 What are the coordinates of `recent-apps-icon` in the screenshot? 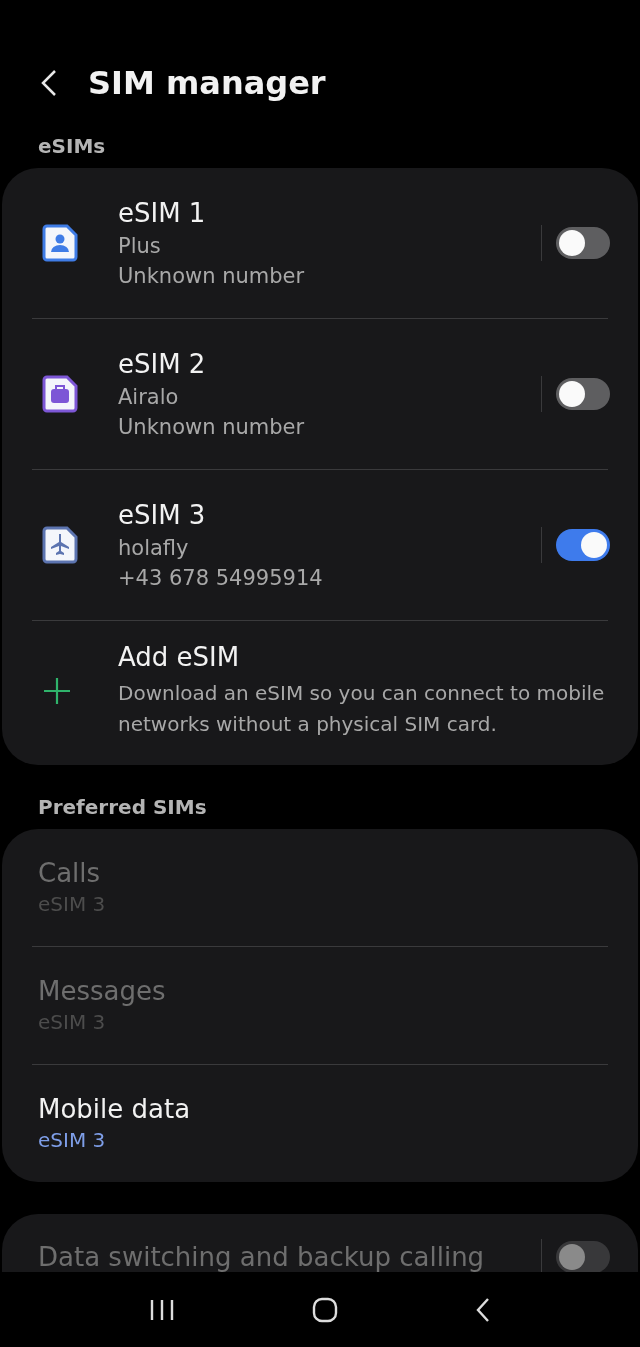 It's located at (161, 1309).